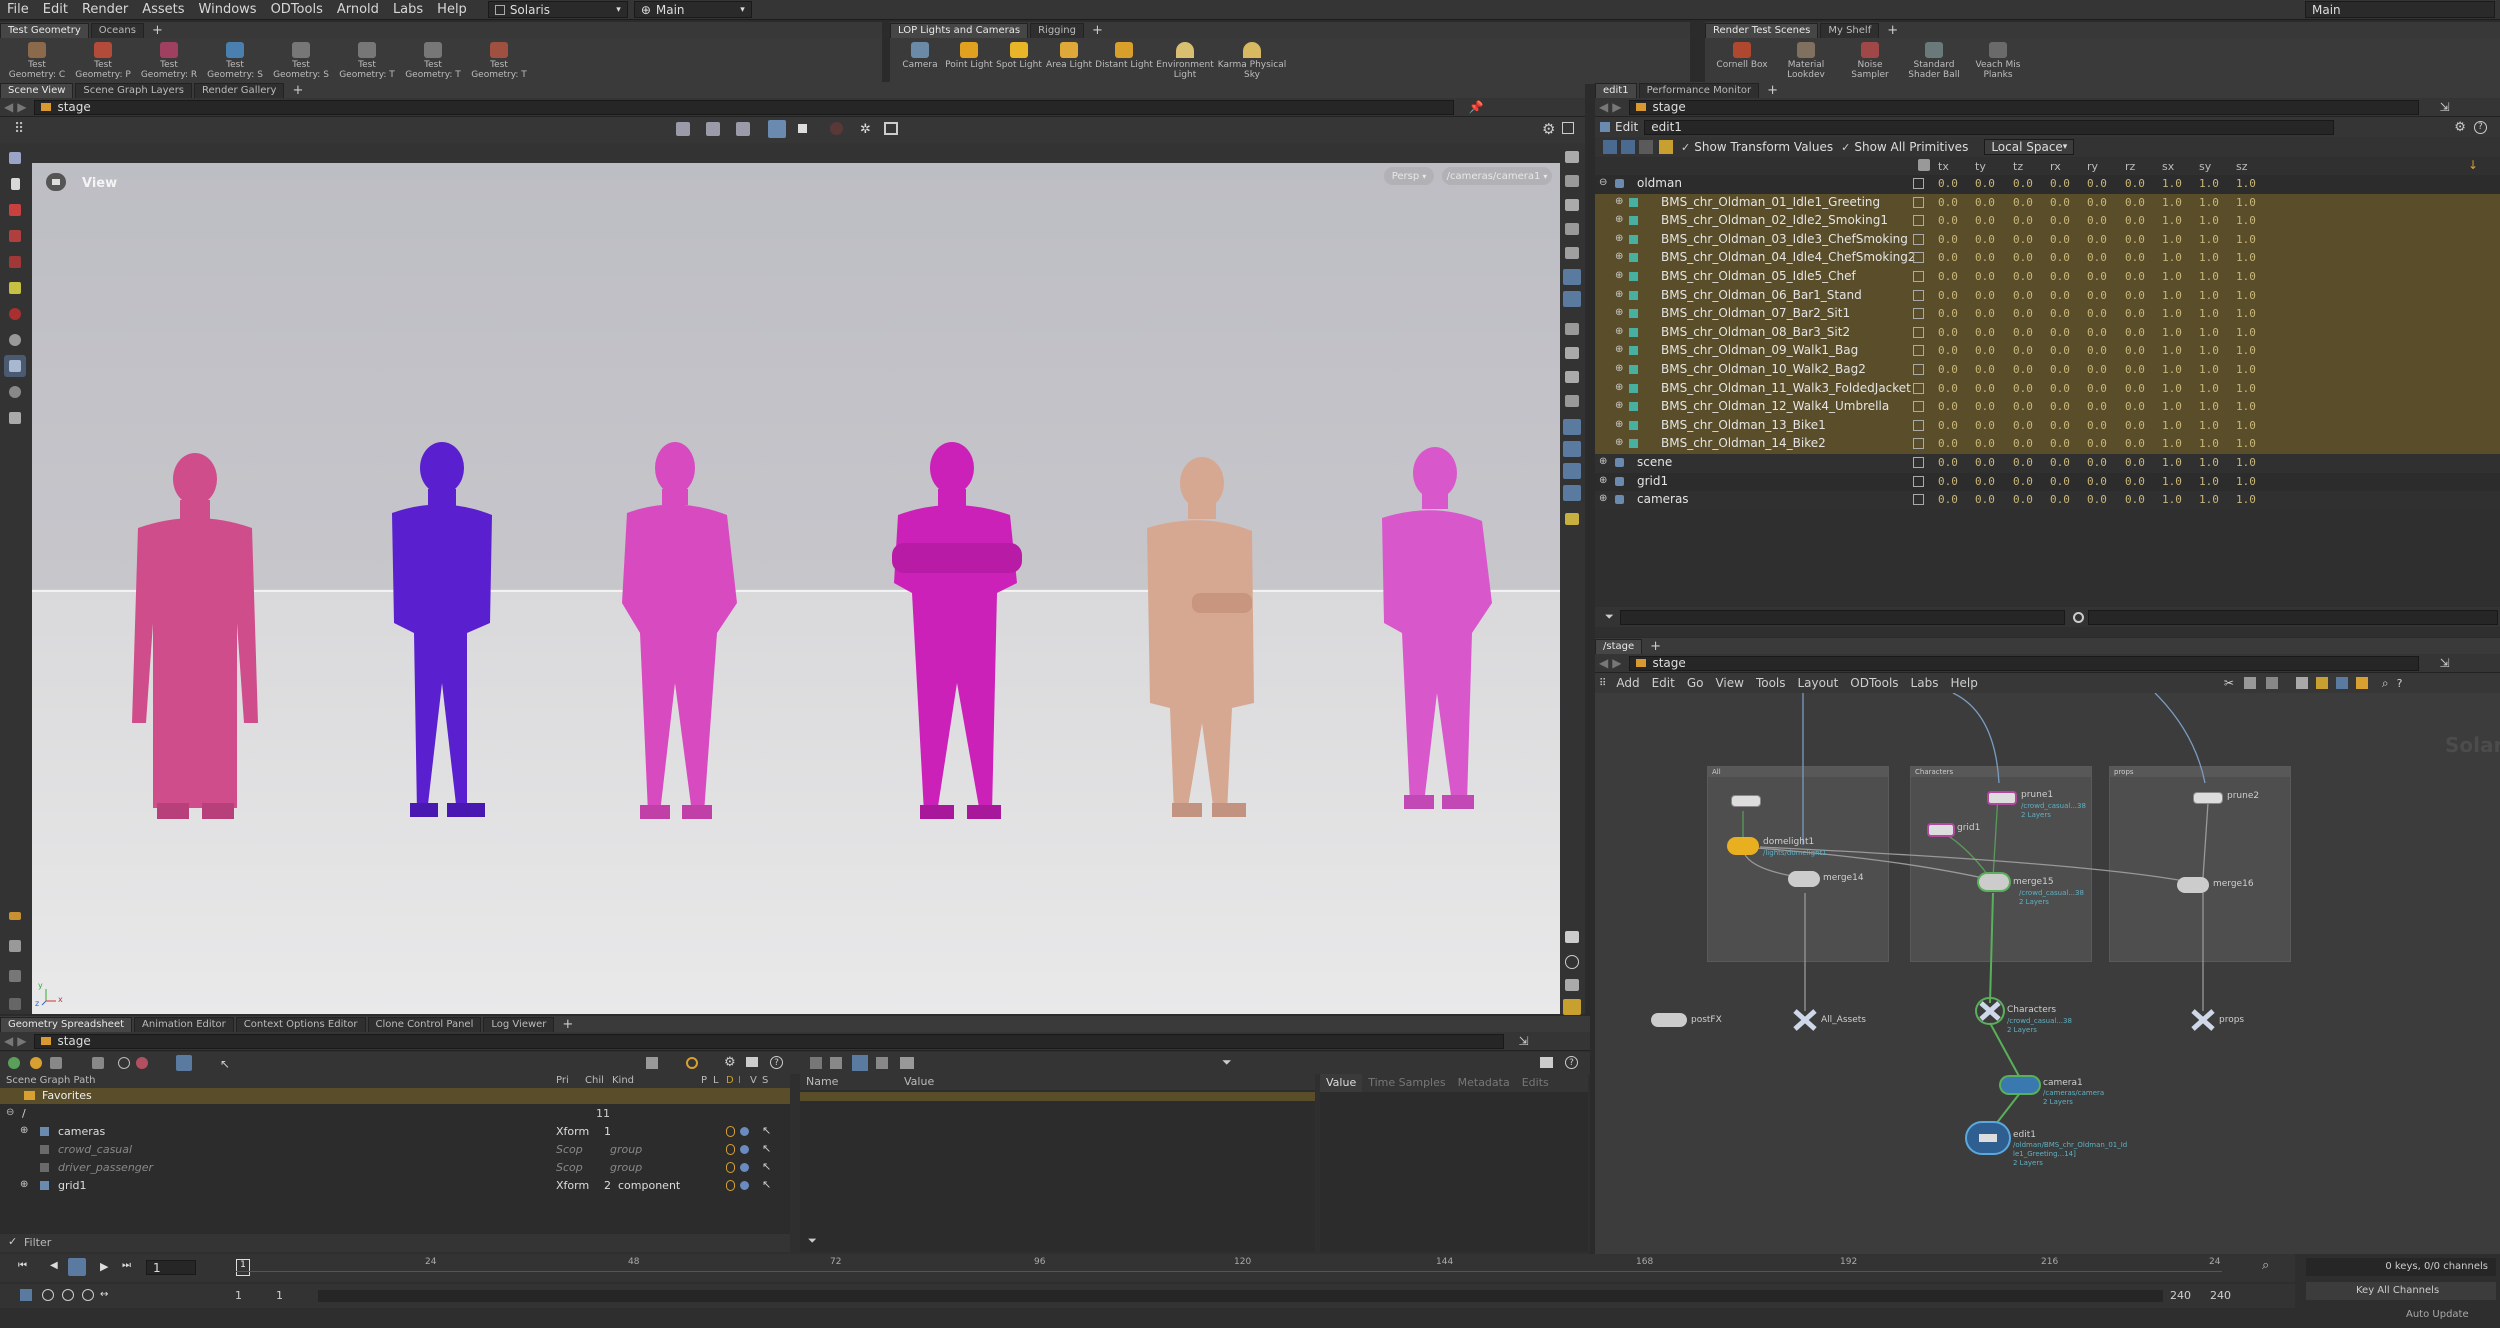 Image resolution: width=2500 pixels, height=1328 pixels. What do you see at coordinates (860, 1063) in the screenshot?
I see `columns-icon` at bounding box center [860, 1063].